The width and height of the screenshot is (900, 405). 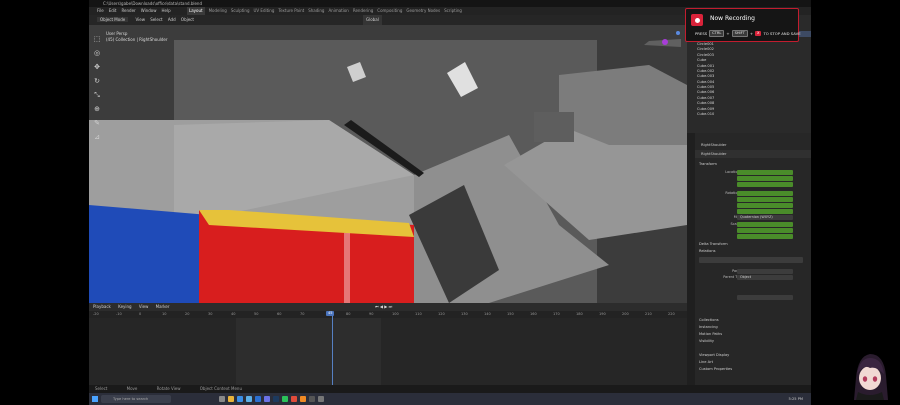 I want to click on instancing-section: Instancing, so click(x=708, y=327).